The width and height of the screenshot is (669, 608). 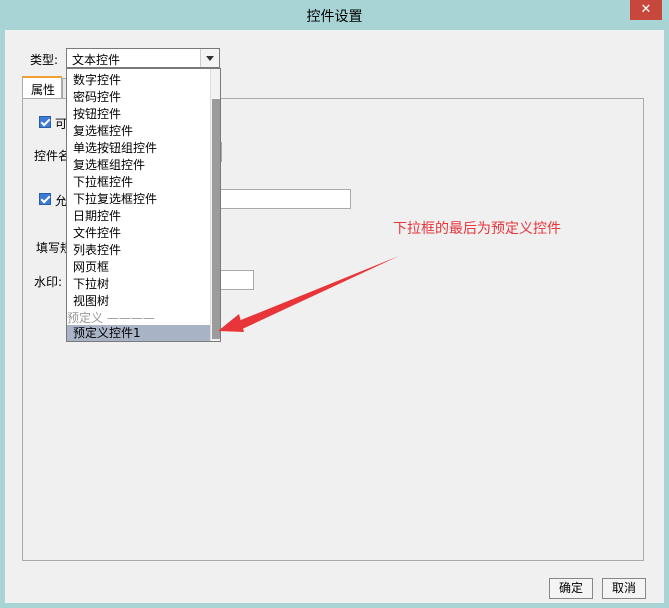 What do you see at coordinates (571, 588) in the screenshot?
I see `ok-button: 确定` at bounding box center [571, 588].